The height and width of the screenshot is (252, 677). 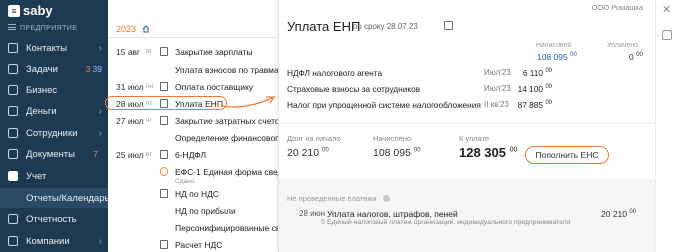 What do you see at coordinates (392, 138) in the screenshot?
I see `accrued-label: Начислено` at bounding box center [392, 138].